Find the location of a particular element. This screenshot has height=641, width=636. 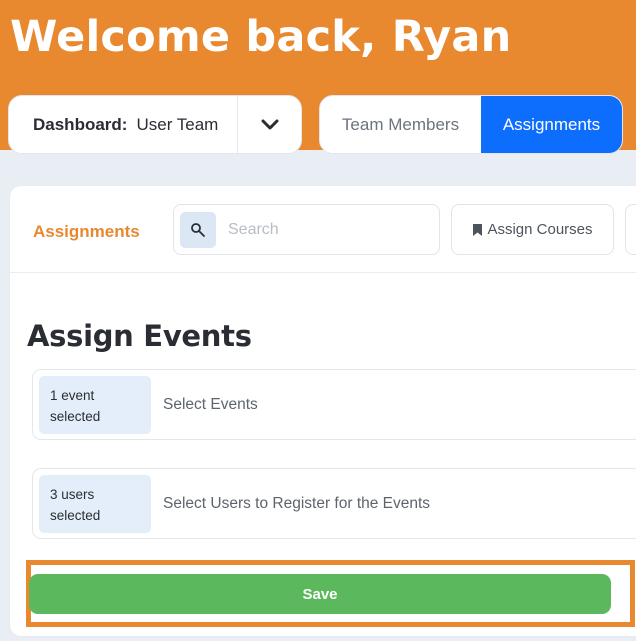

view-tabs: Team Members Assignments is located at coordinates (471, 124).